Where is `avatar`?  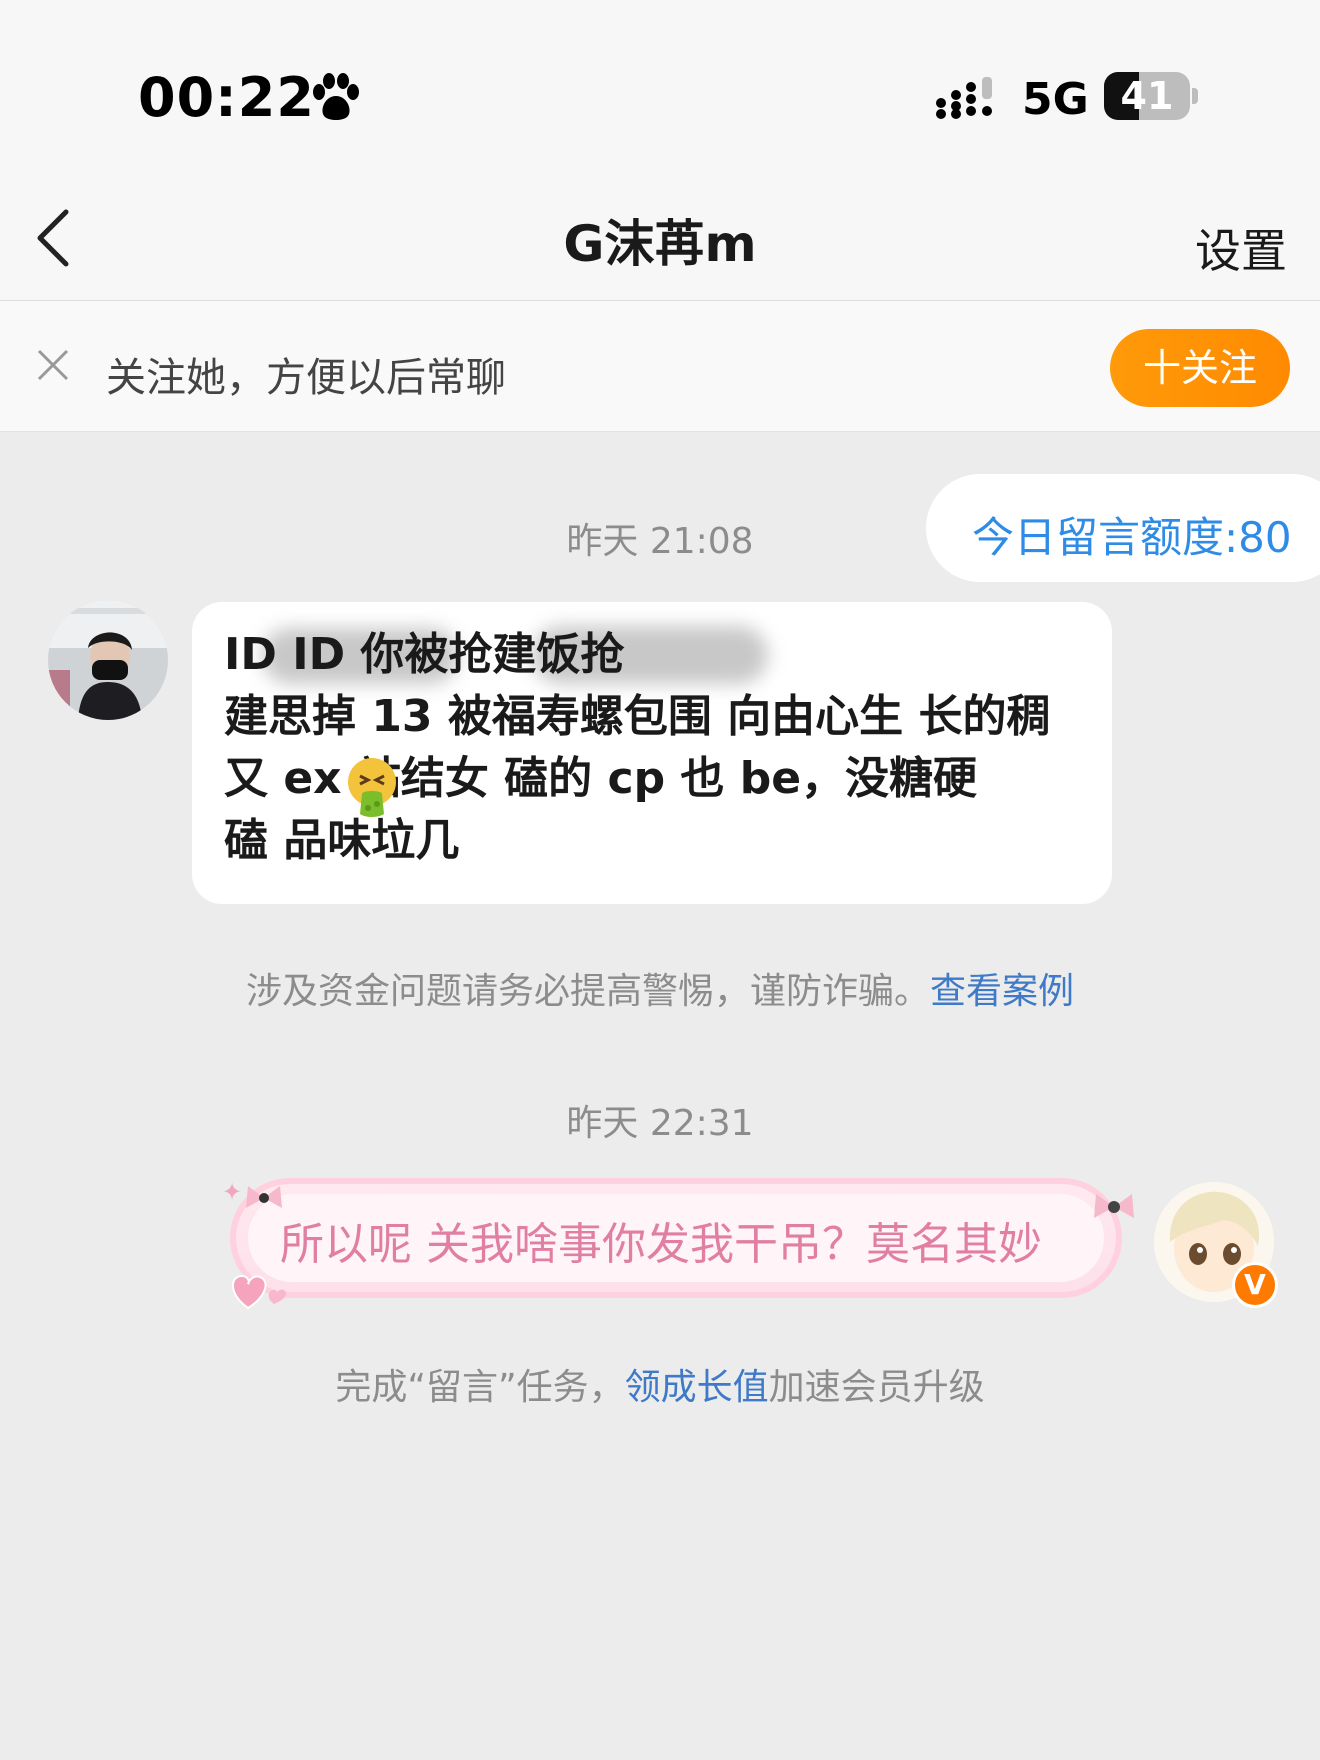
avatar is located at coordinates (108, 660).